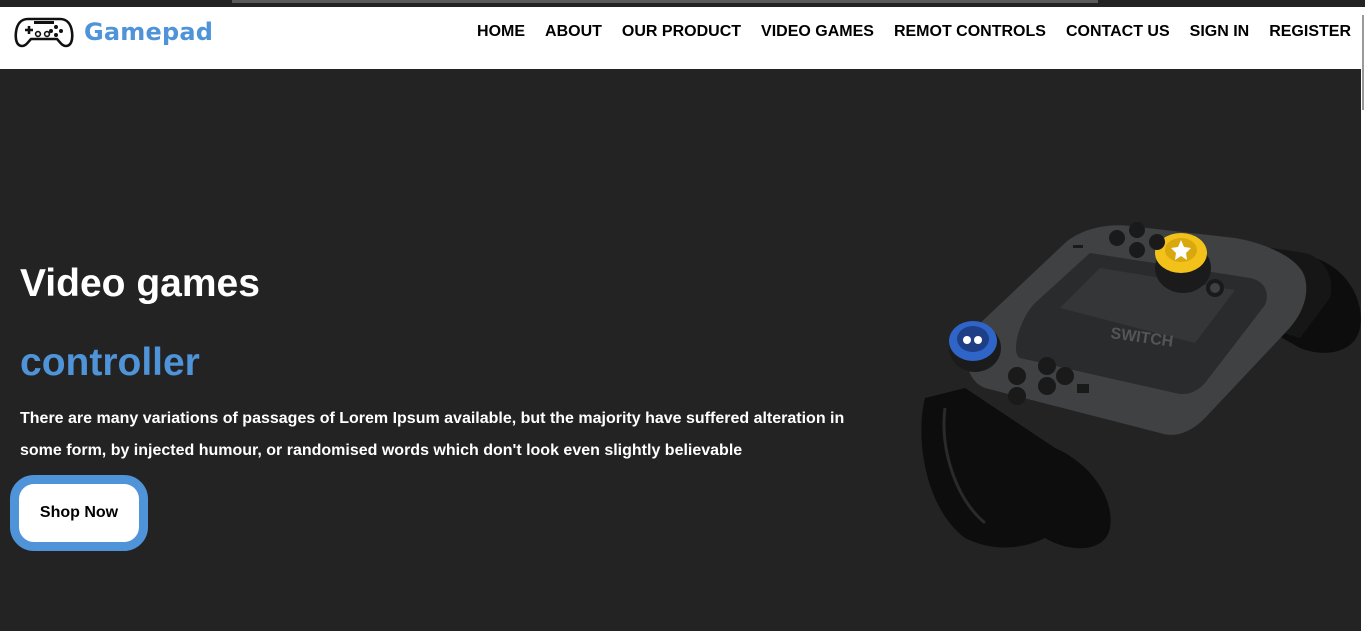 This screenshot has width=1365, height=631. Describe the element at coordinates (110, 362) in the screenshot. I see `hero-subtitle: controller` at that location.